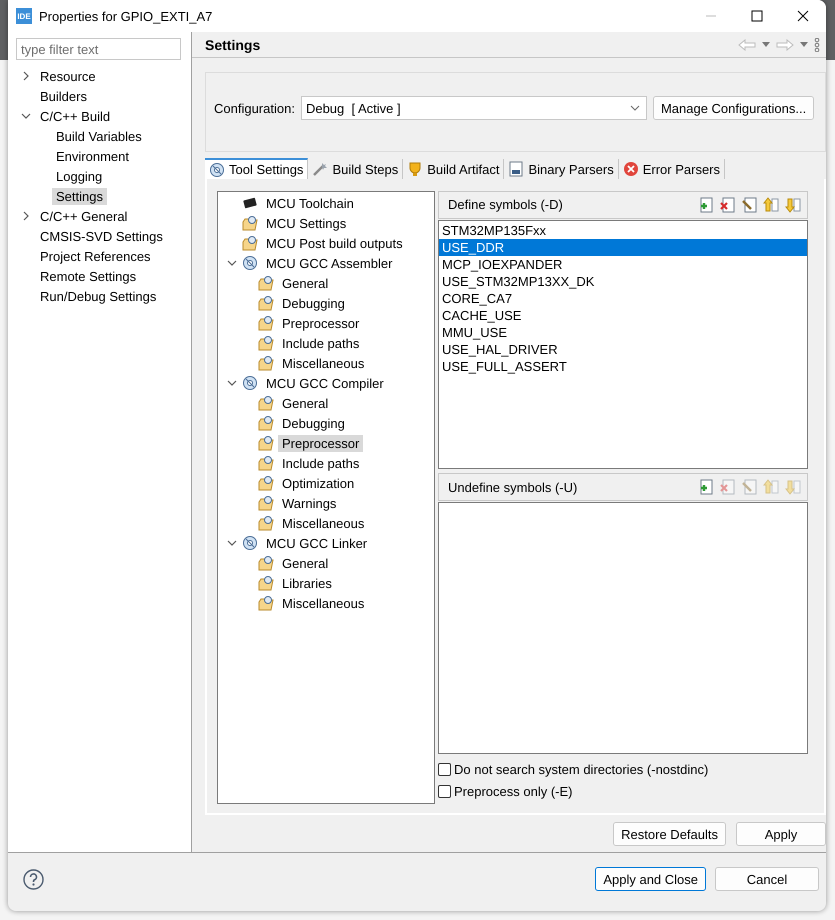 This screenshot has width=835, height=920. I want to click on list-item: USE_HAL_DRIVER, so click(623, 349).